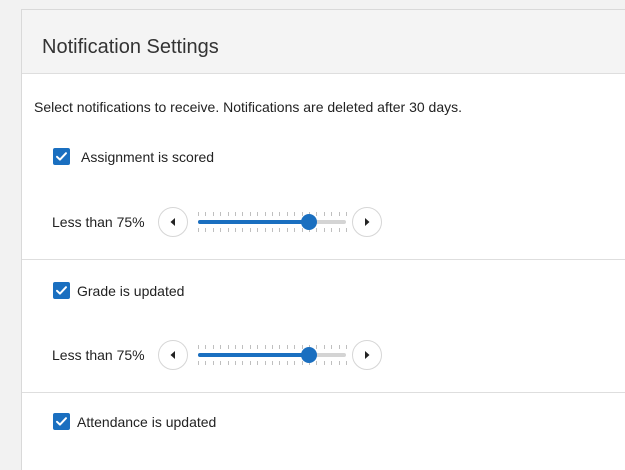 The width and height of the screenshot is (625, 470). I want to click on grade-updated-checkbox: Grade is updated, so click(118, 290).